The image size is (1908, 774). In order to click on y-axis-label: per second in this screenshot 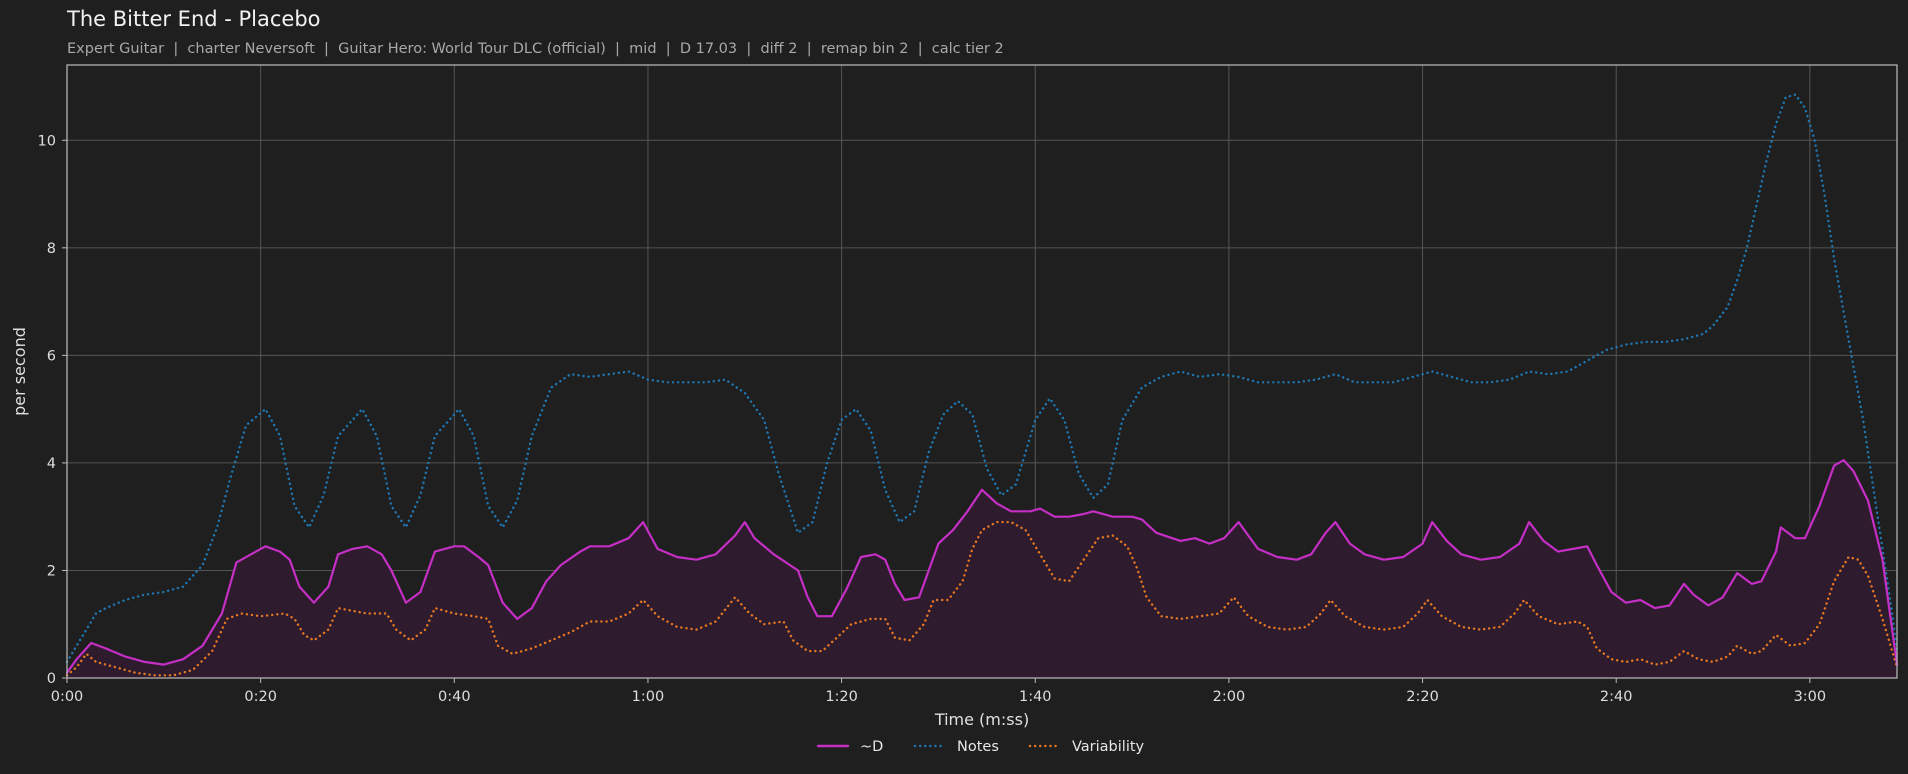, I will do `click(19, 371)`.